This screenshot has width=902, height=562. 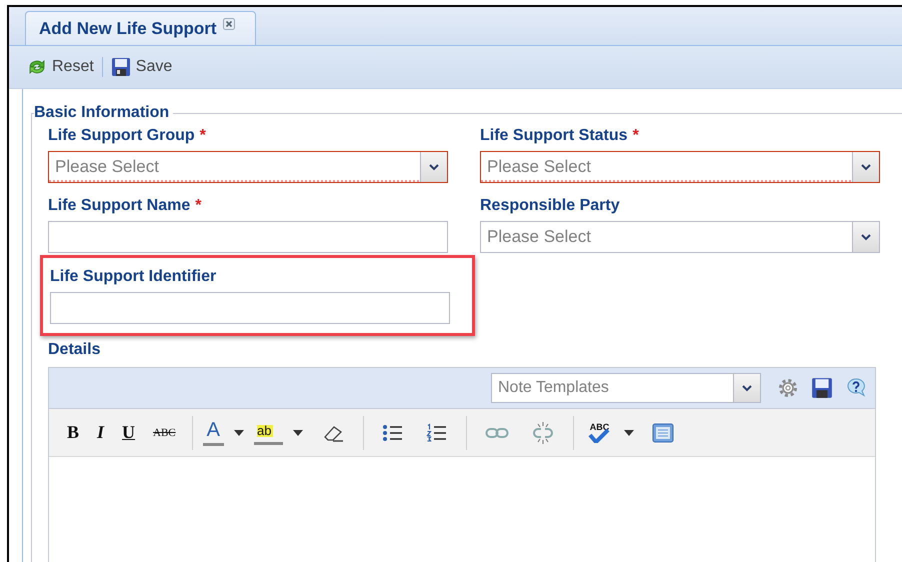 I want to click on field-label: Life Support Group, so click(x=121, y=136).